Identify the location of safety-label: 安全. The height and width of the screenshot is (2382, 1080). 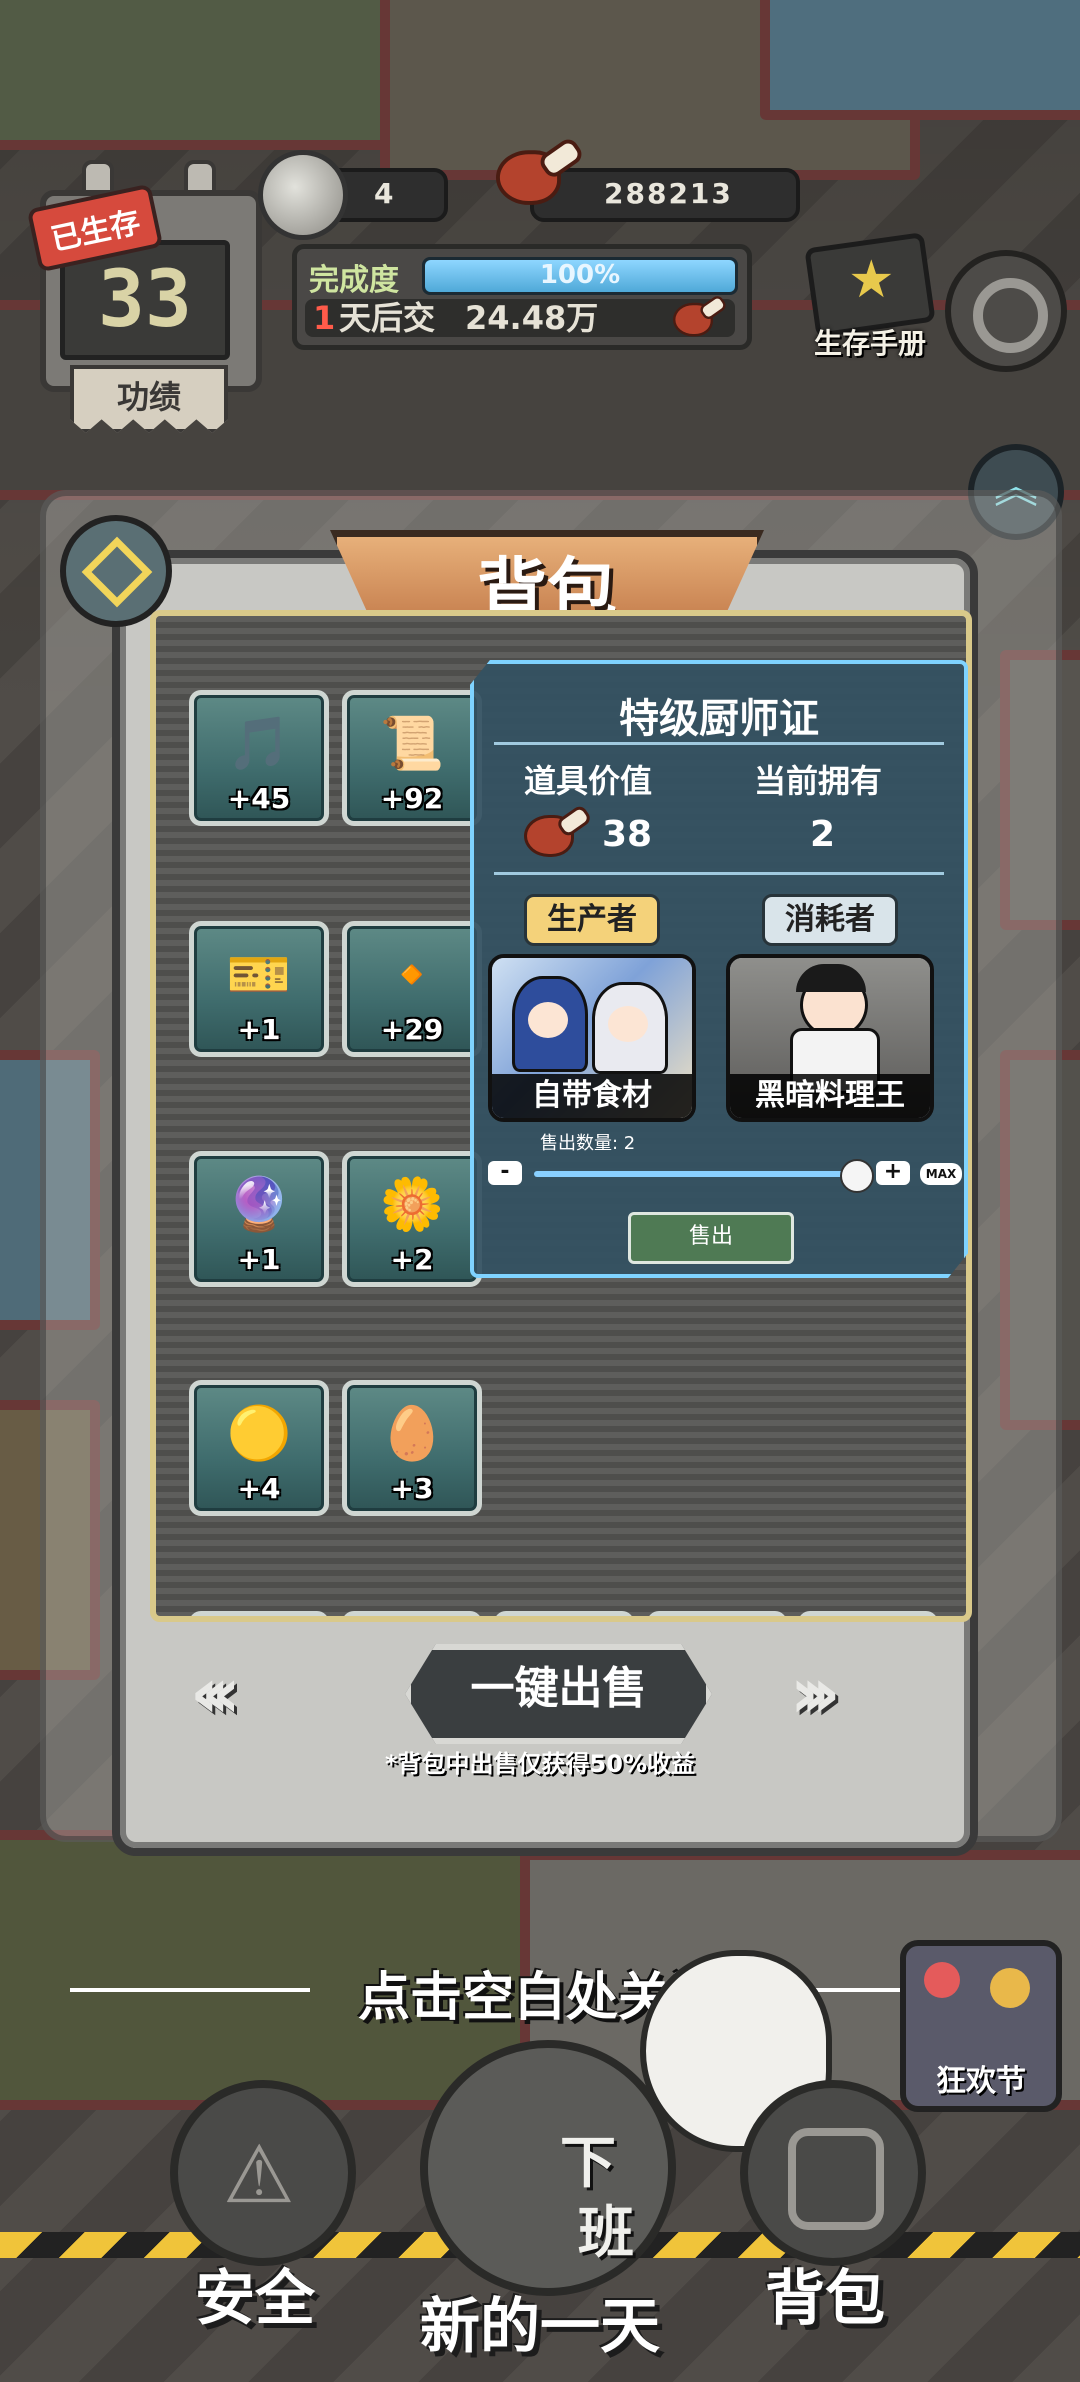
(255, 2299).